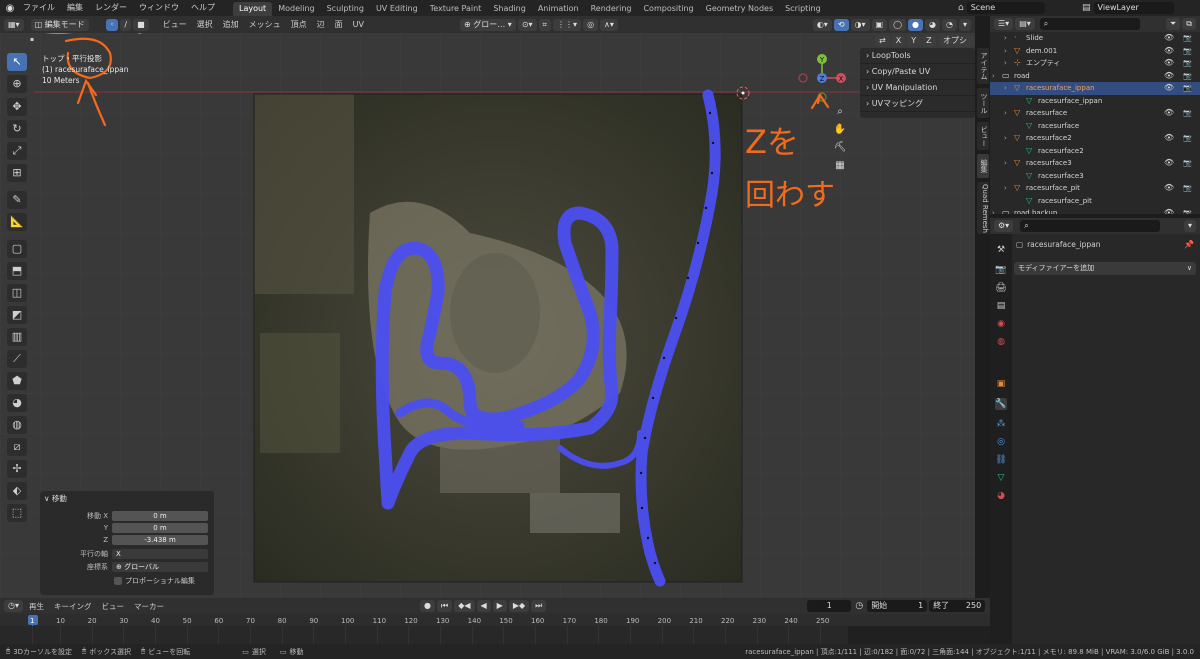  I want to click on menu-render: レンダー, so click(111, 8).